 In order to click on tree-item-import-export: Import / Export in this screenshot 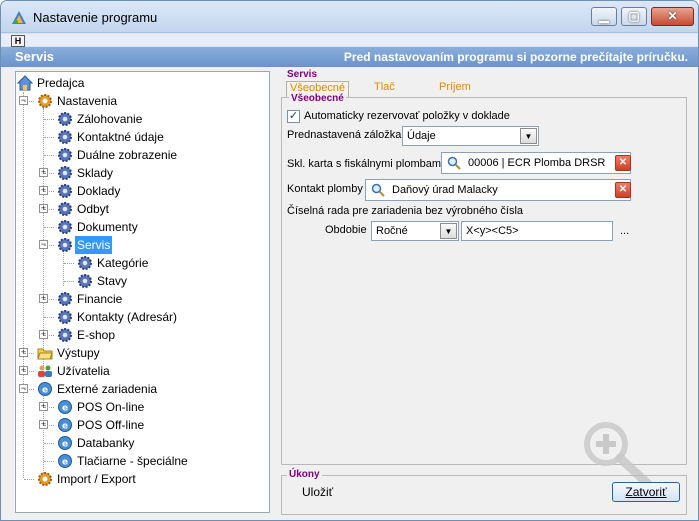, I will do `click(87, 479)`.